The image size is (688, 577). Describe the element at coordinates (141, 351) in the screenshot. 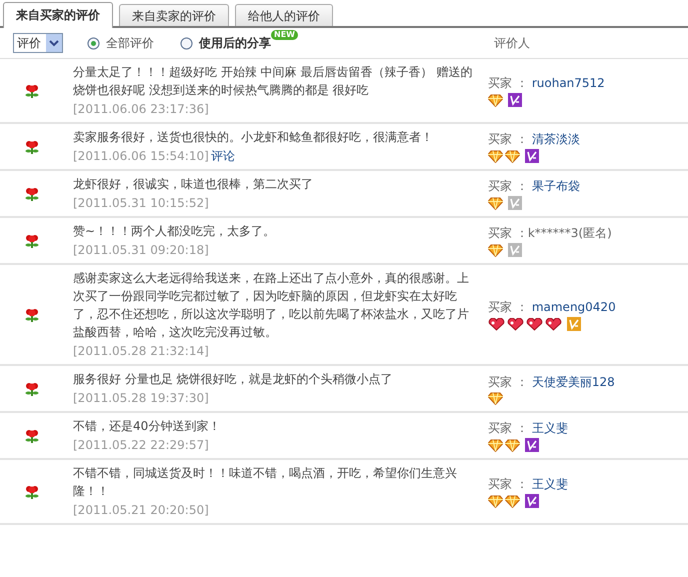

I see `review-time: [2011.05.28 21:32:14]` at that location.